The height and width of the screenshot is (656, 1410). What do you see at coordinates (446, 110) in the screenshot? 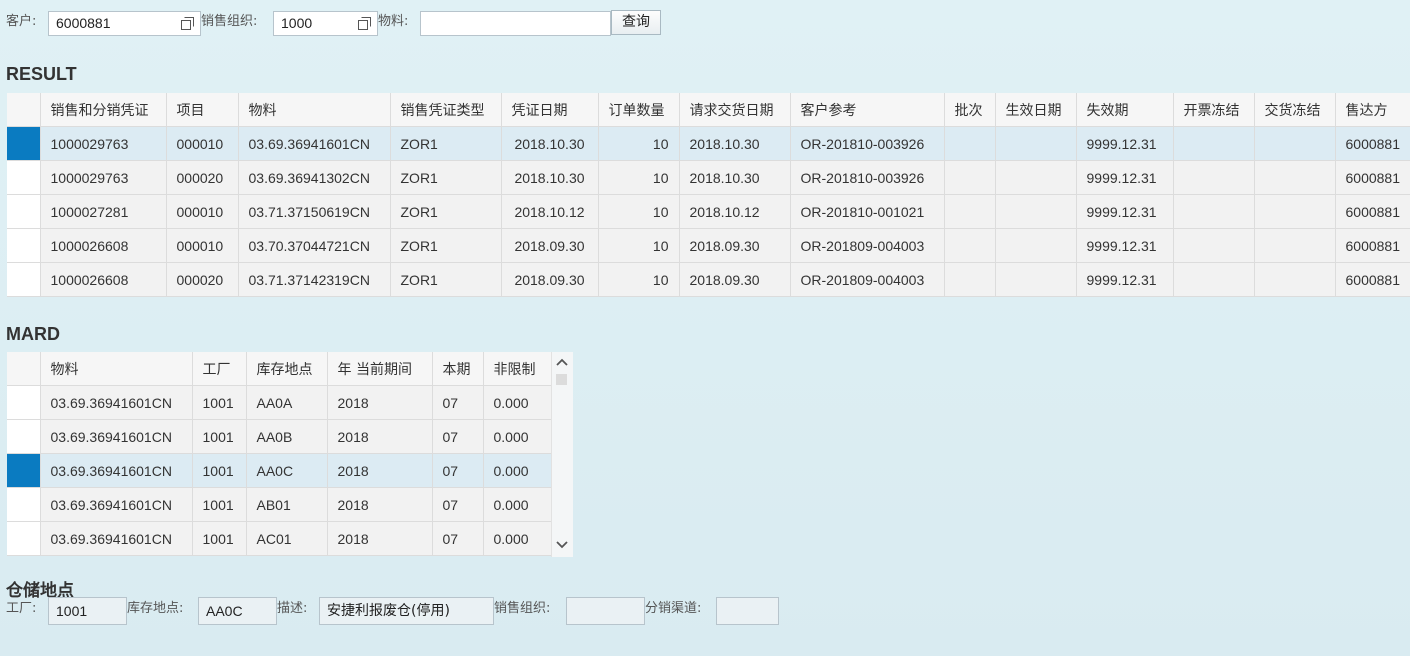
I see `result-column-header: 销售凭证类型` at bounding box center [446, 110].